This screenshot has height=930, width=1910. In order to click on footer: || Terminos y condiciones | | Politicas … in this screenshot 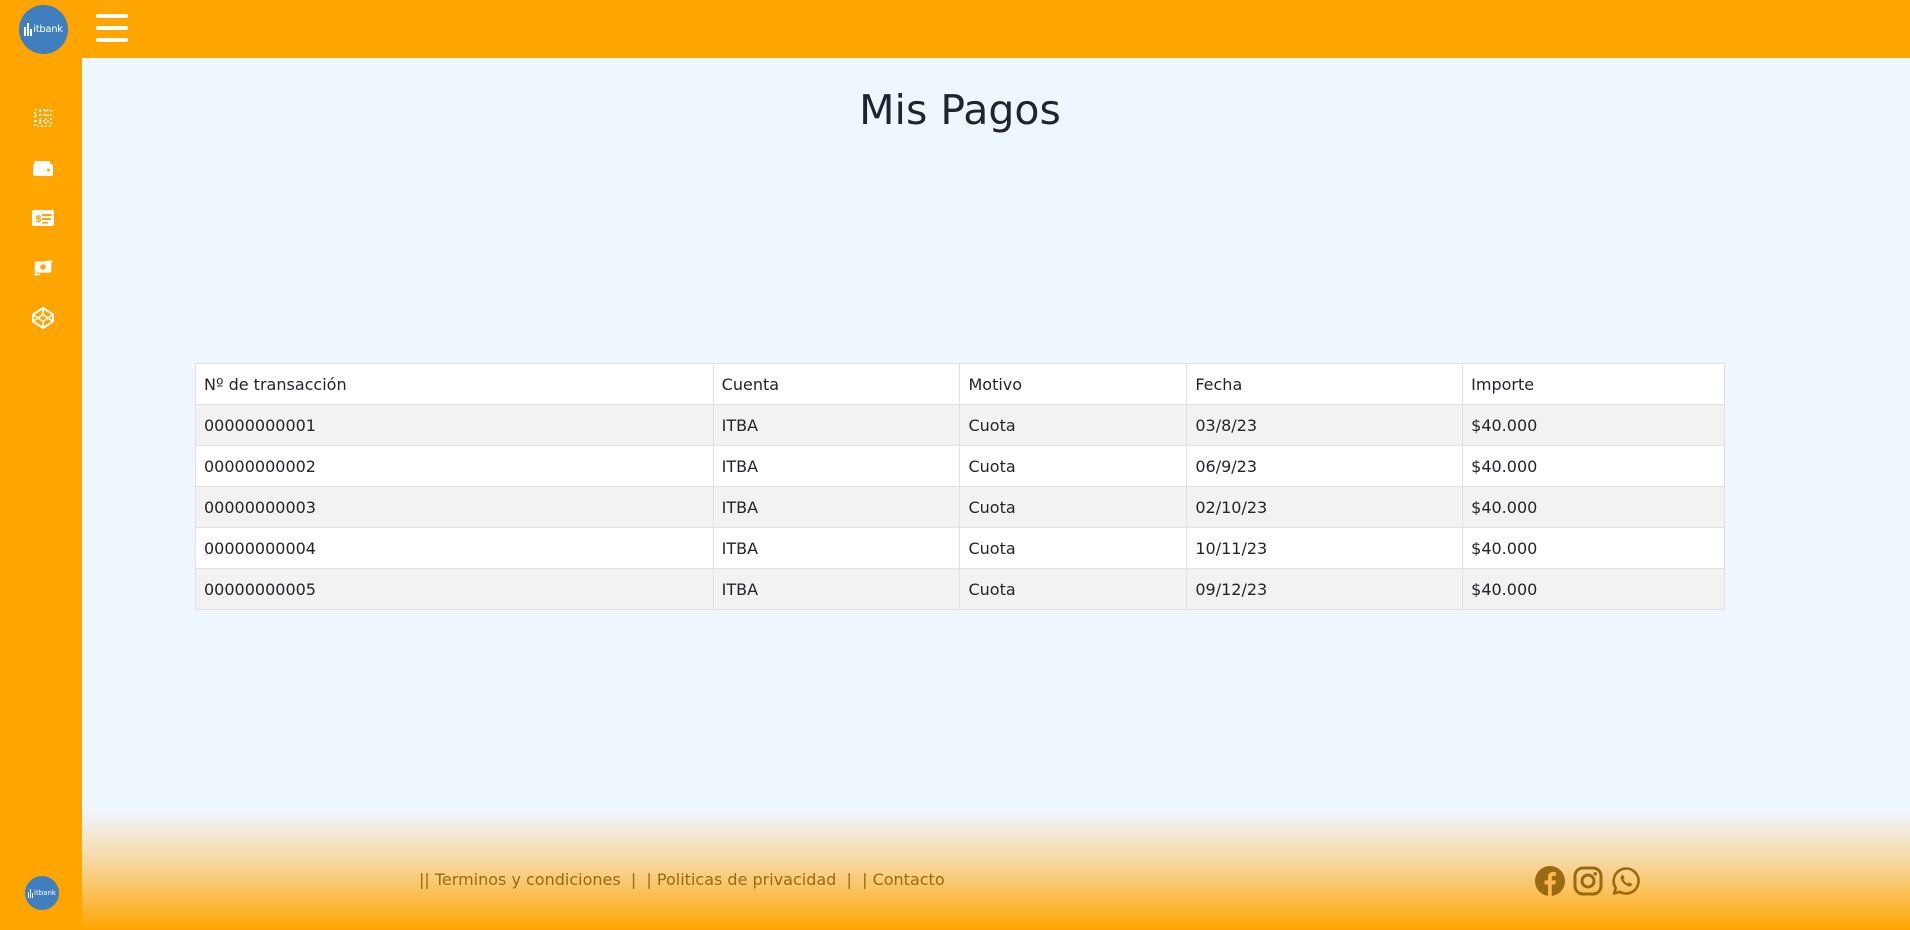, I will do `click(996, 870)`.